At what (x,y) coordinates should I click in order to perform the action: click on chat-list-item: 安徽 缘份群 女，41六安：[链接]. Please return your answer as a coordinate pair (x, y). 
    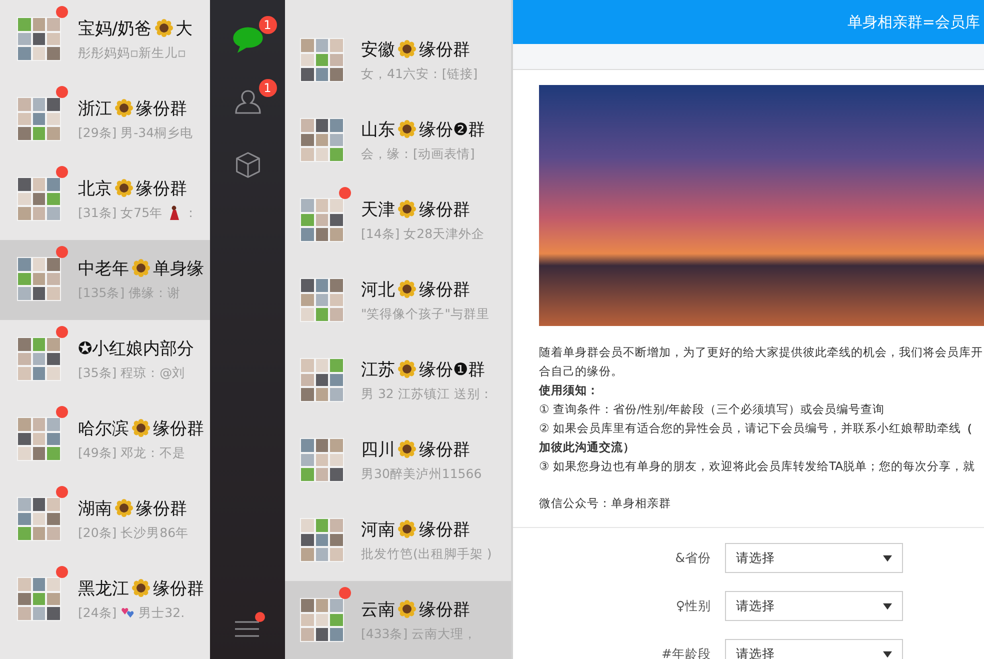
    Looking at the image, I should click on (398, 61).